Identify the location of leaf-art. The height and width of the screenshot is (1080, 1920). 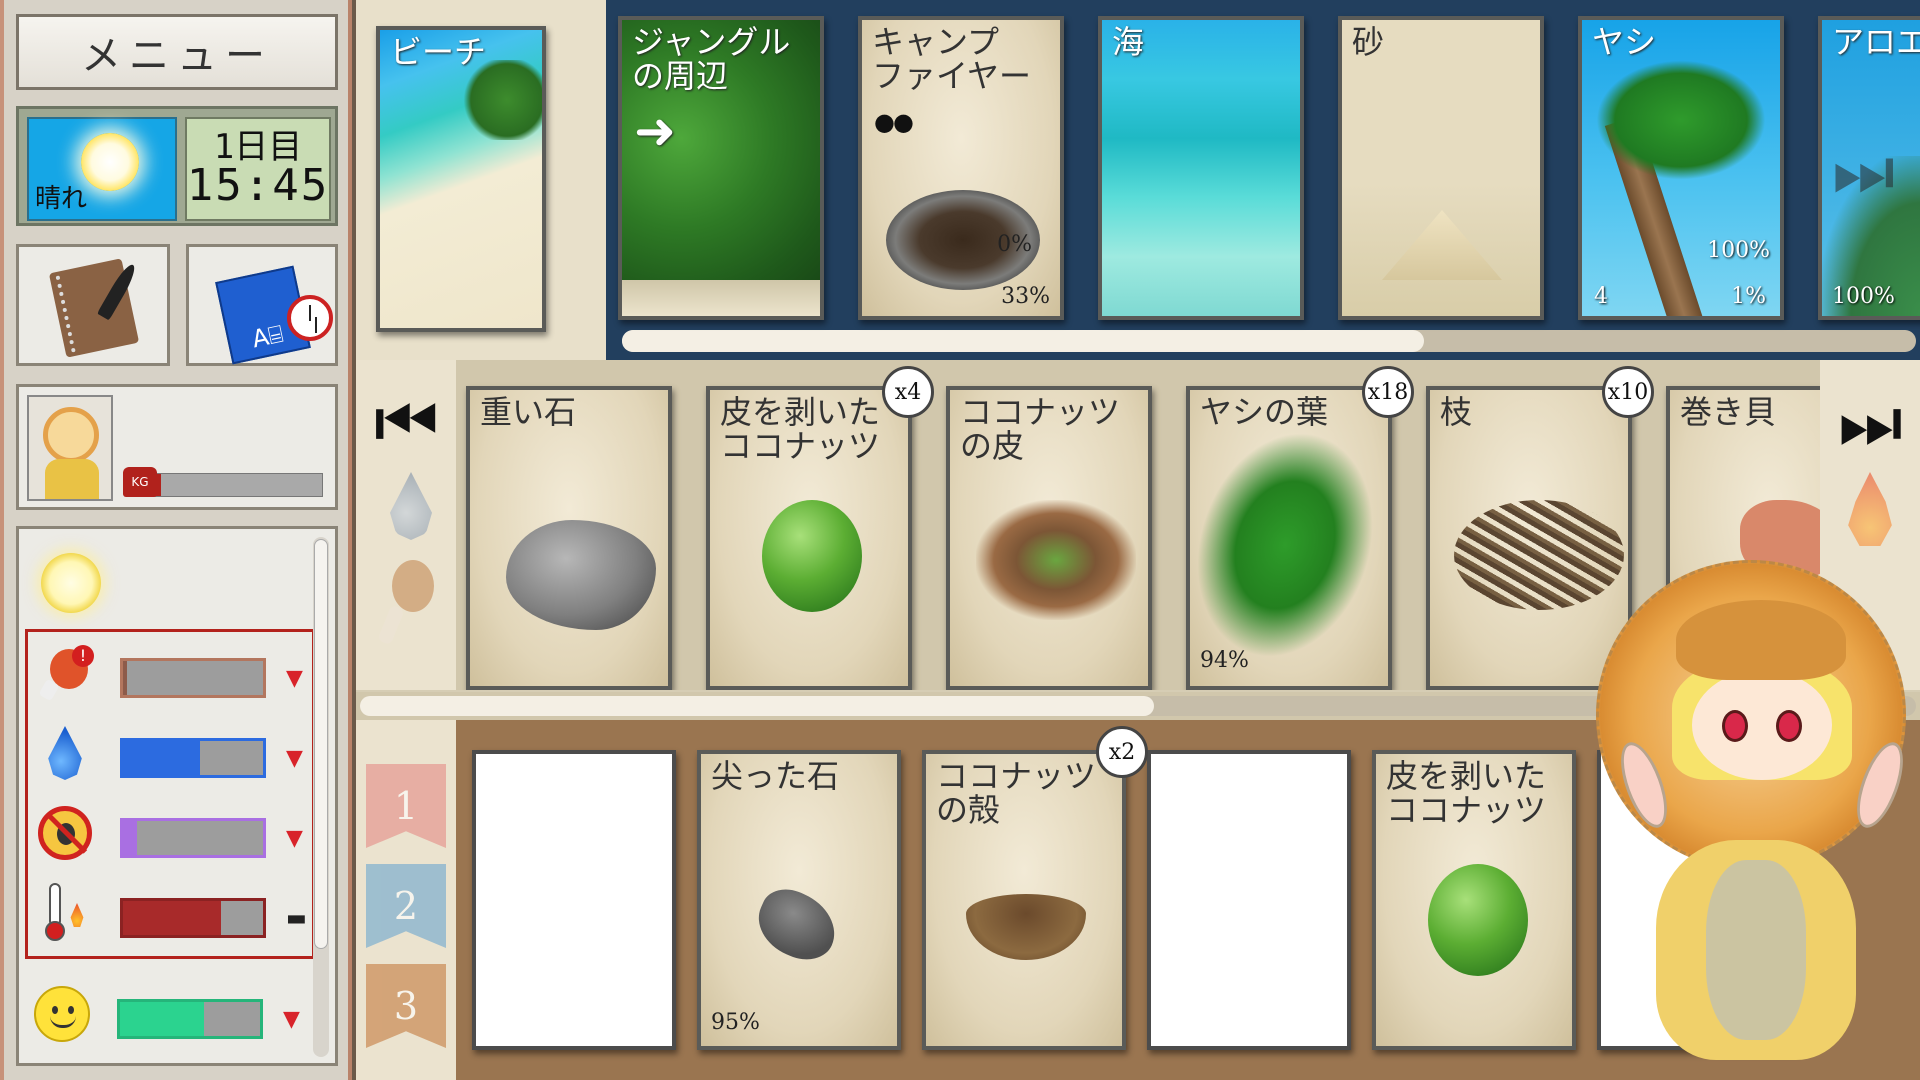
(1289, 545).